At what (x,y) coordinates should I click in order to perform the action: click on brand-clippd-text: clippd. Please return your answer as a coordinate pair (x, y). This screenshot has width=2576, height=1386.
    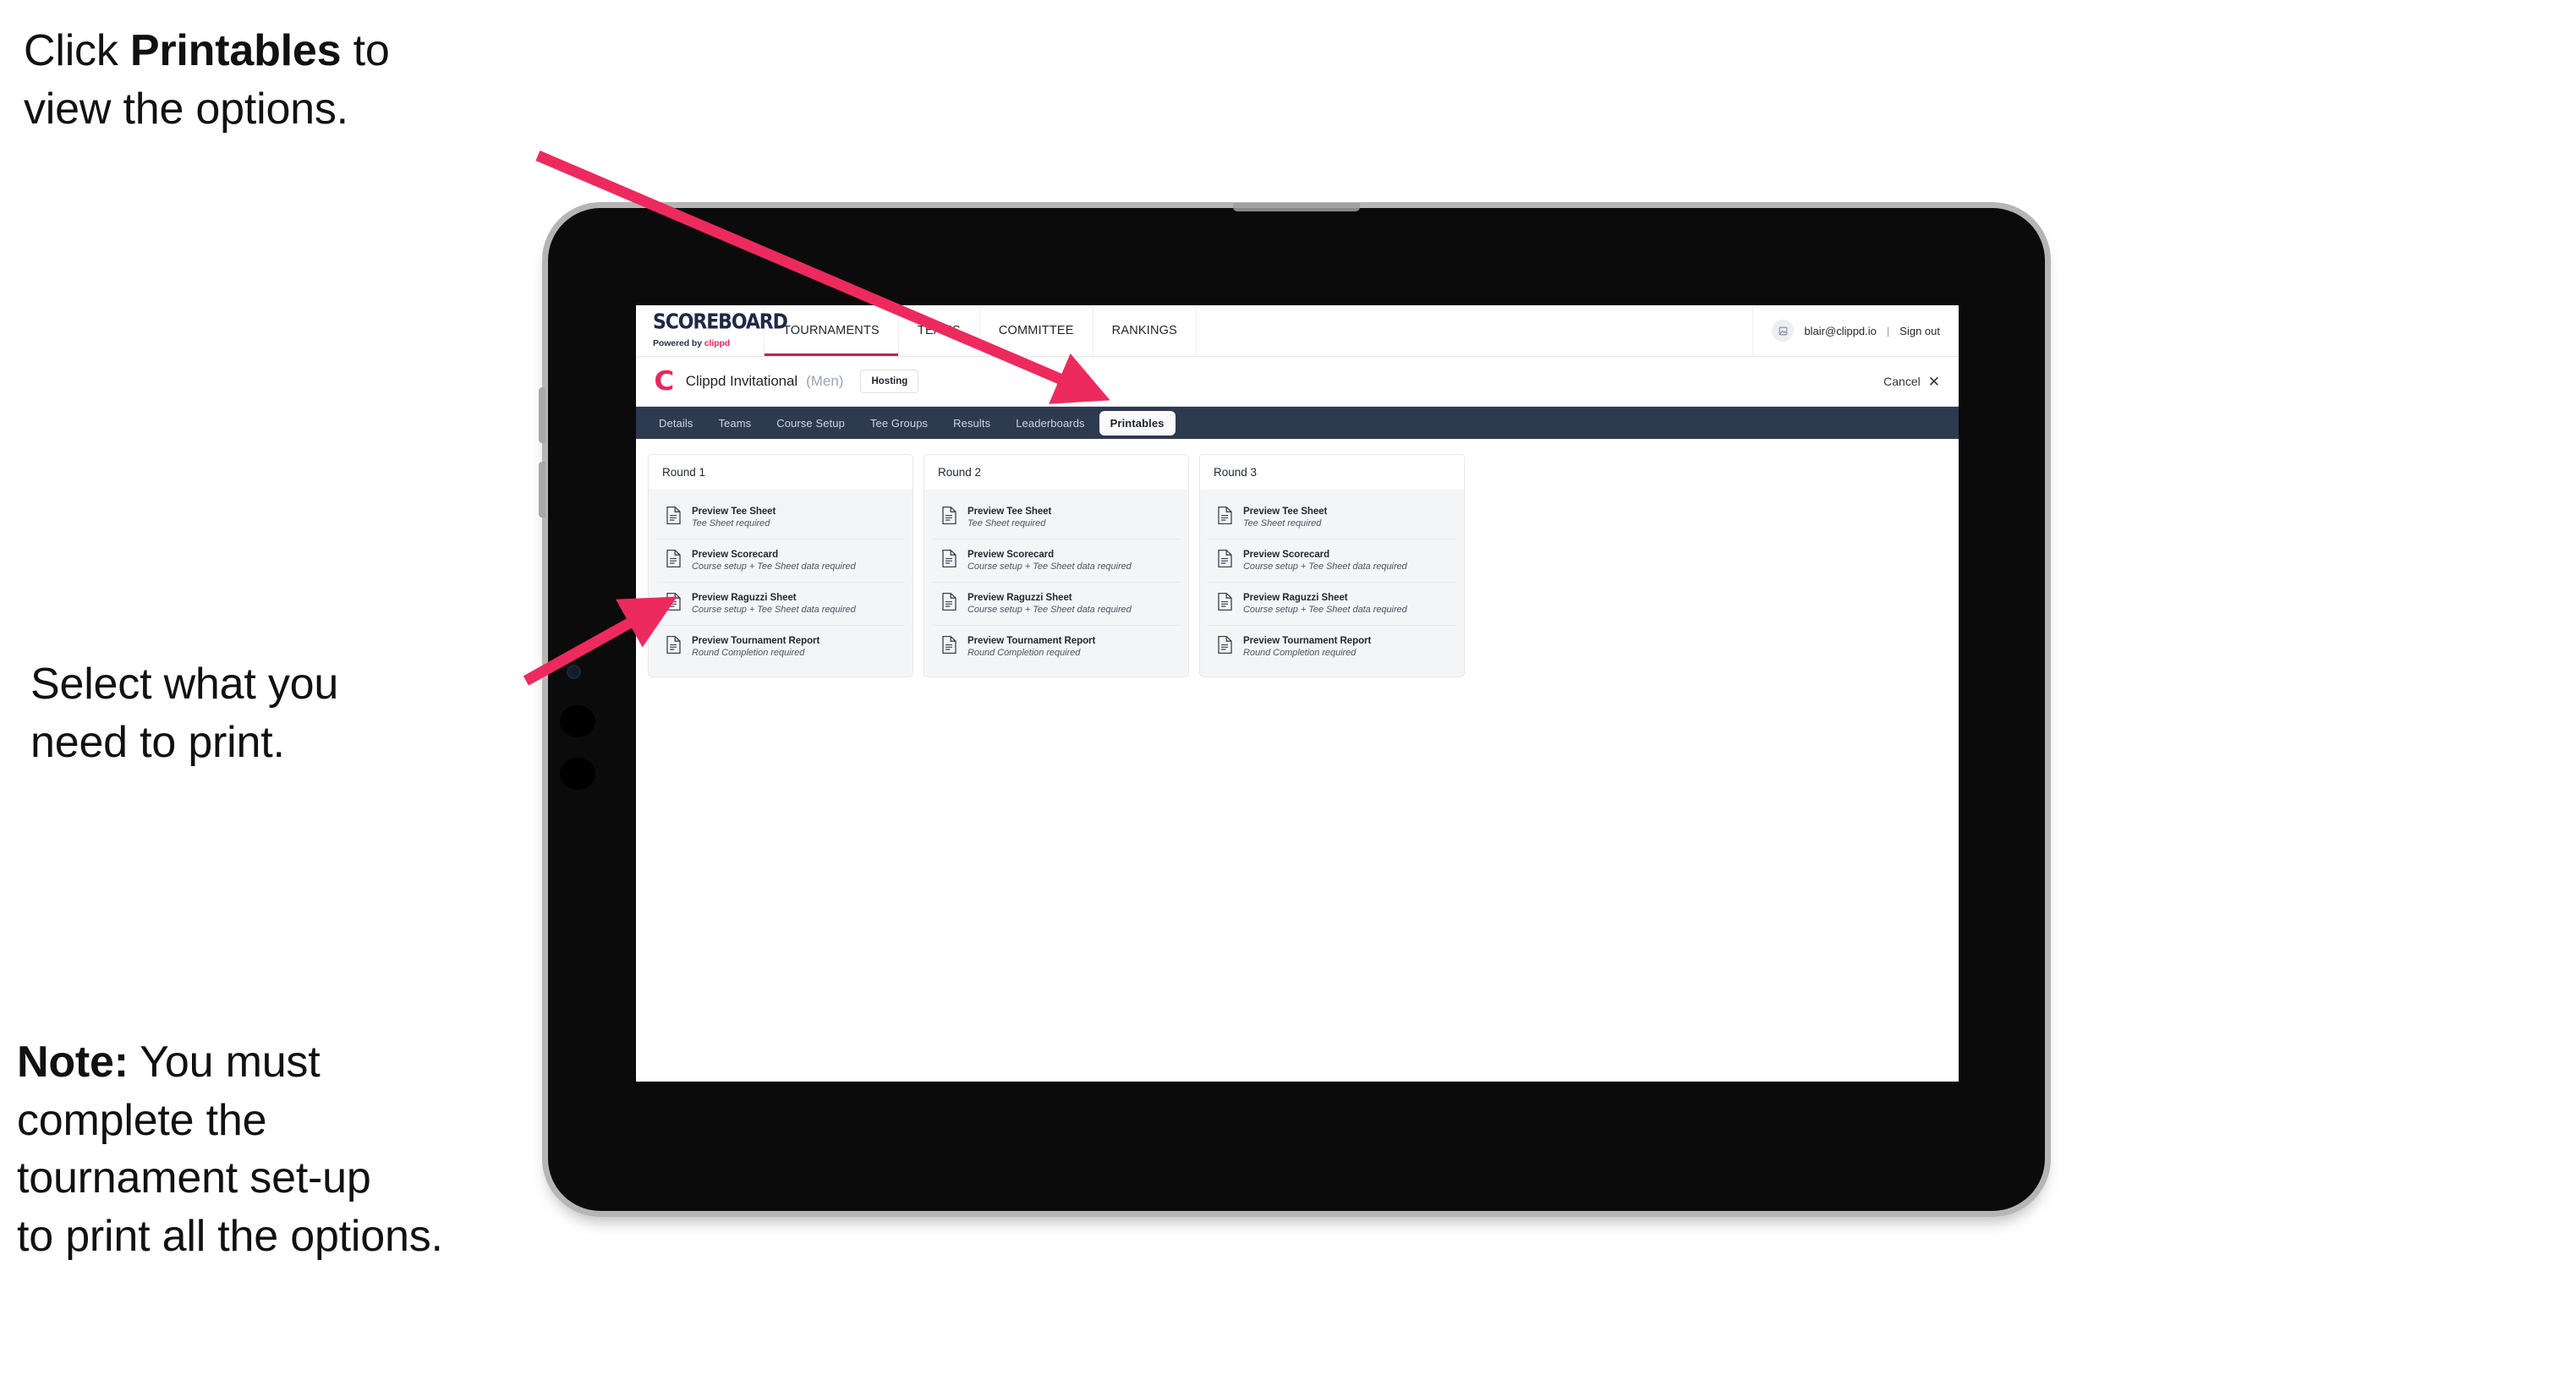
    Looking at the image, I should click on (717, 342).